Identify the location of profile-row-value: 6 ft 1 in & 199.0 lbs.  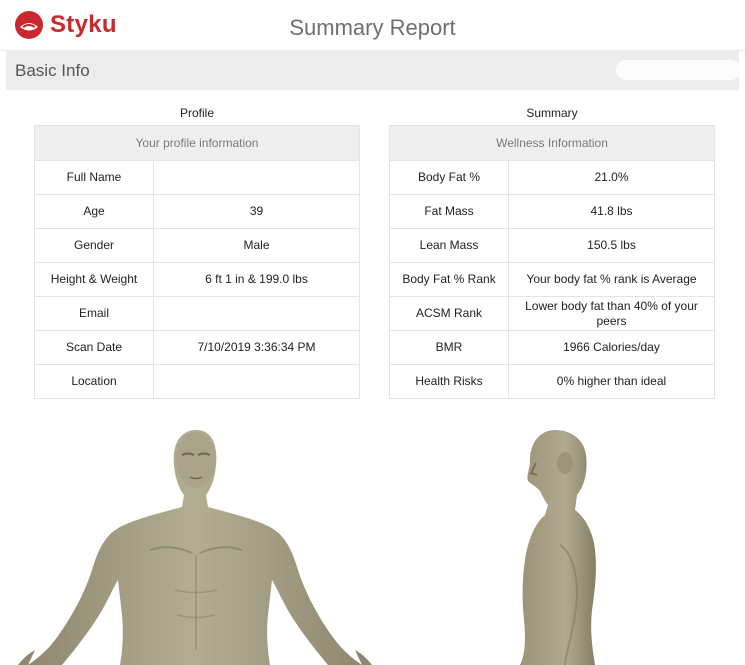
(256, 279).